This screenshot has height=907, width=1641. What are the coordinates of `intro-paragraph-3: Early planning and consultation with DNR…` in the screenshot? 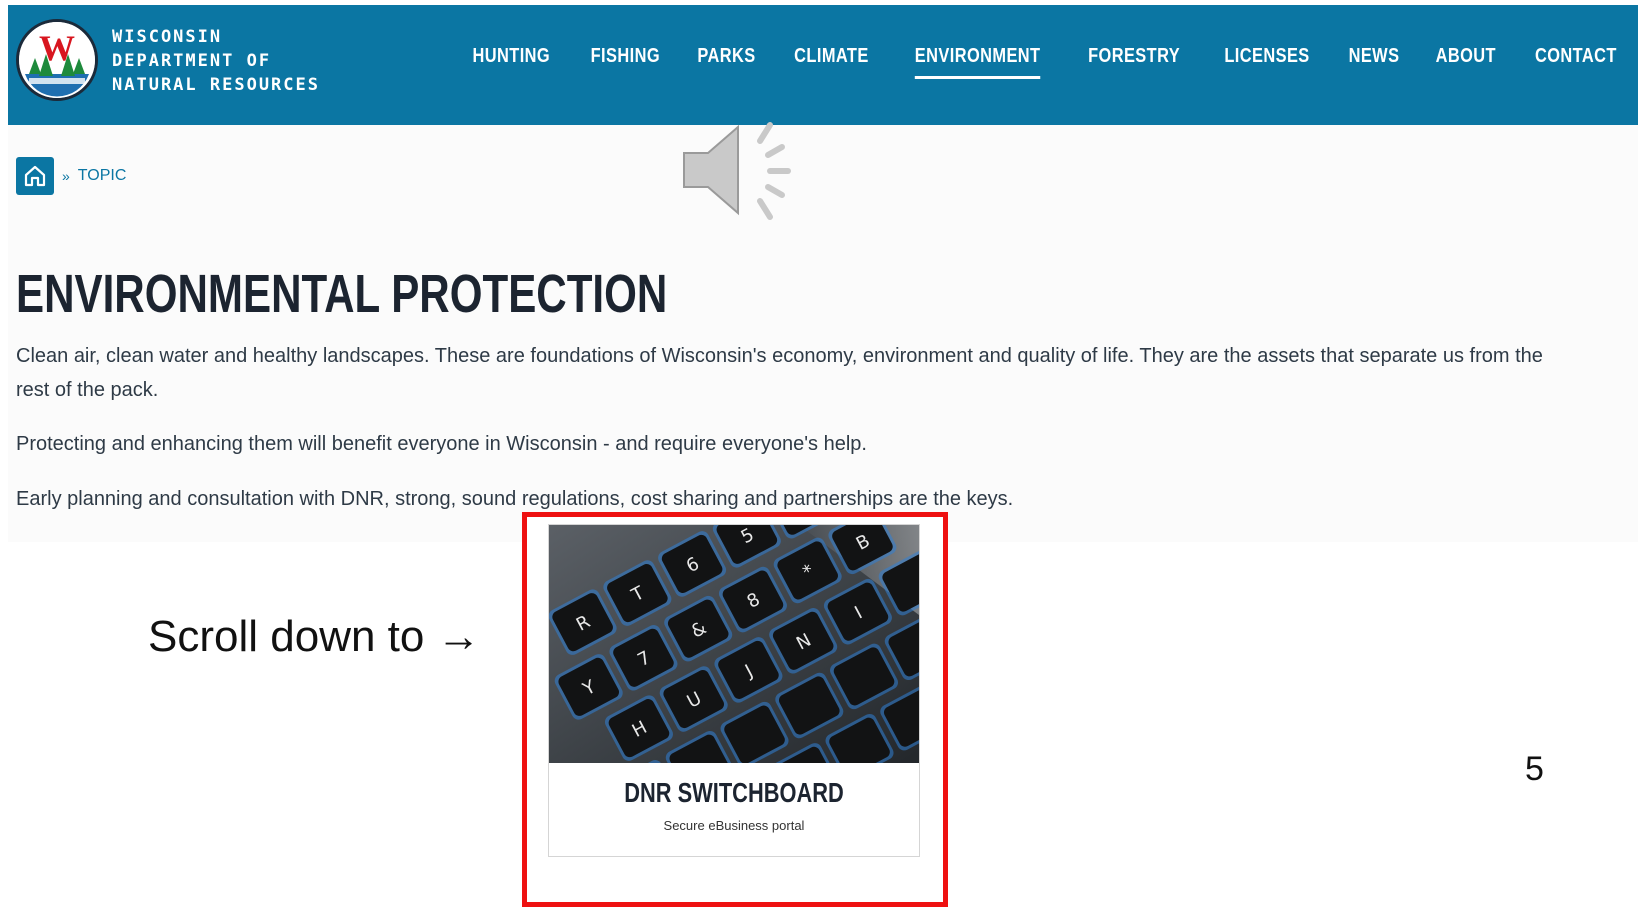 It's located at (515, 499).